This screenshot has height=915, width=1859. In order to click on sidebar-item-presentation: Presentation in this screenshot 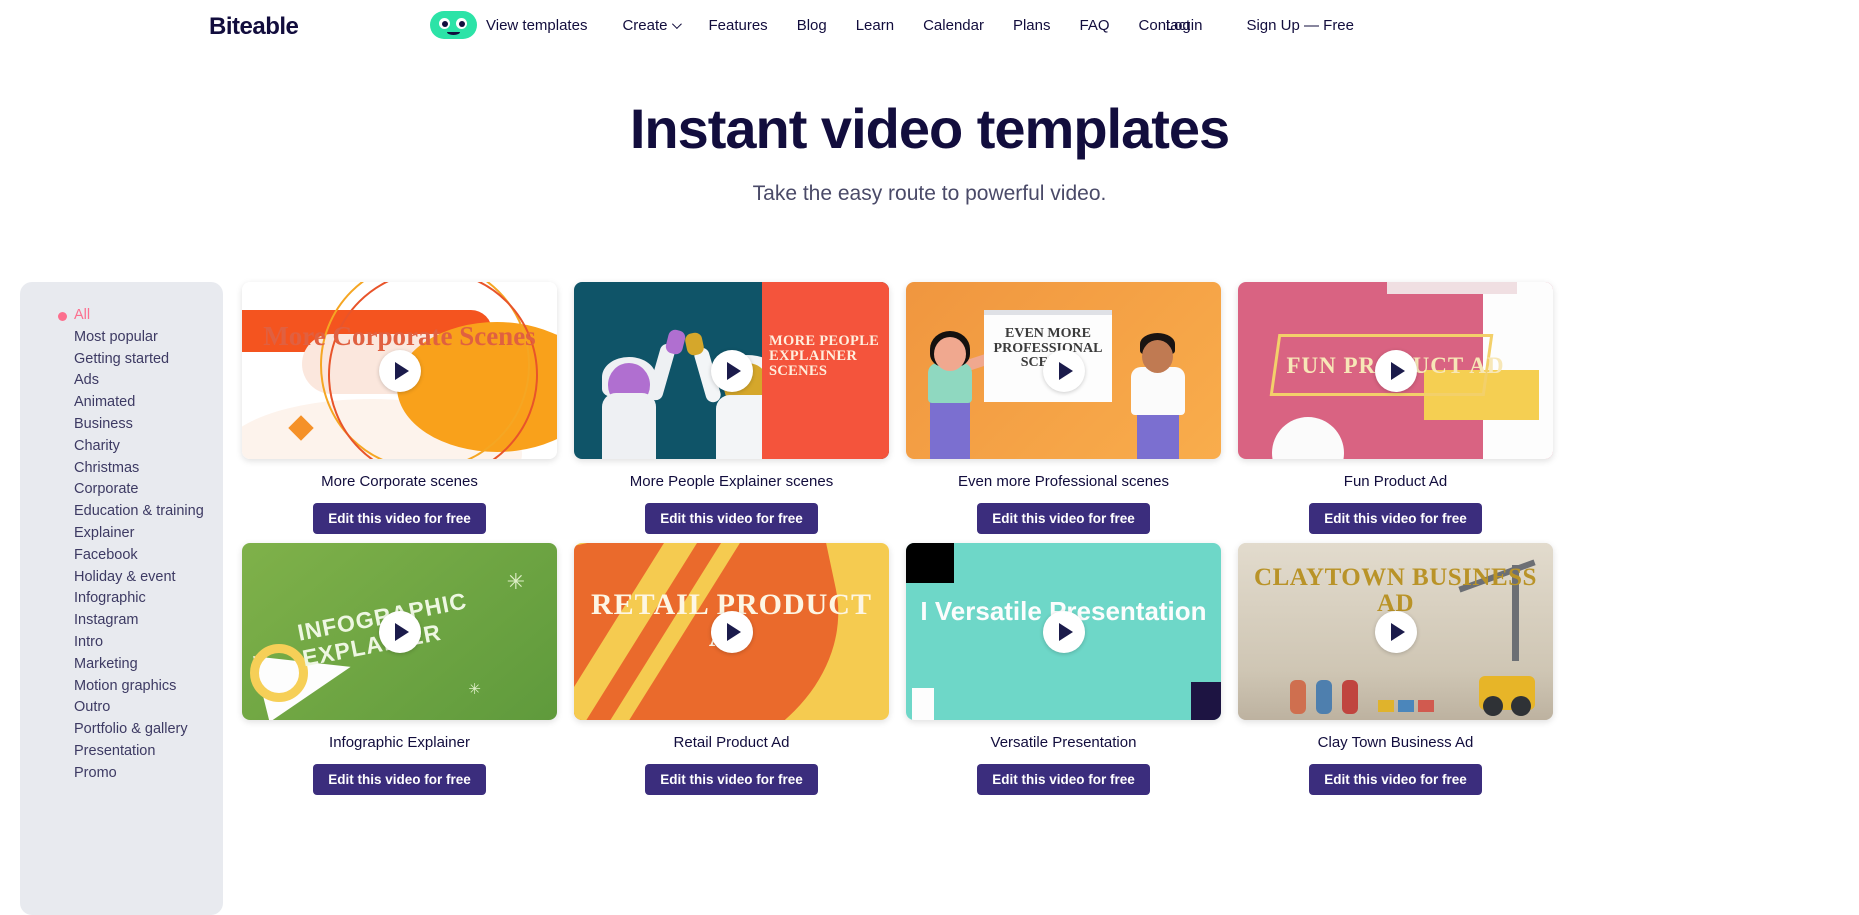, I will do `click(121, 752)`.